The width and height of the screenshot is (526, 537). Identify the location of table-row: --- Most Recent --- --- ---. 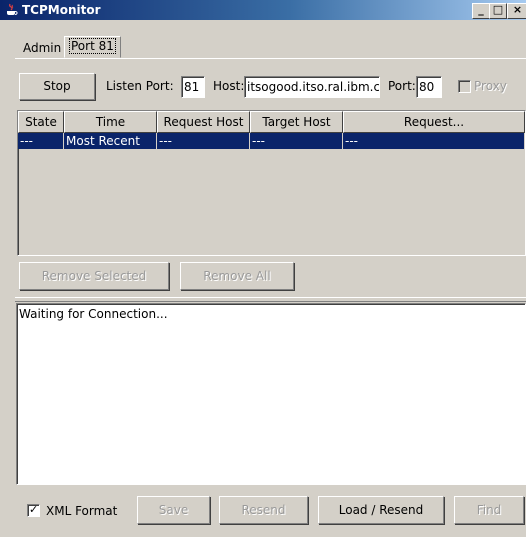
(271, 141).